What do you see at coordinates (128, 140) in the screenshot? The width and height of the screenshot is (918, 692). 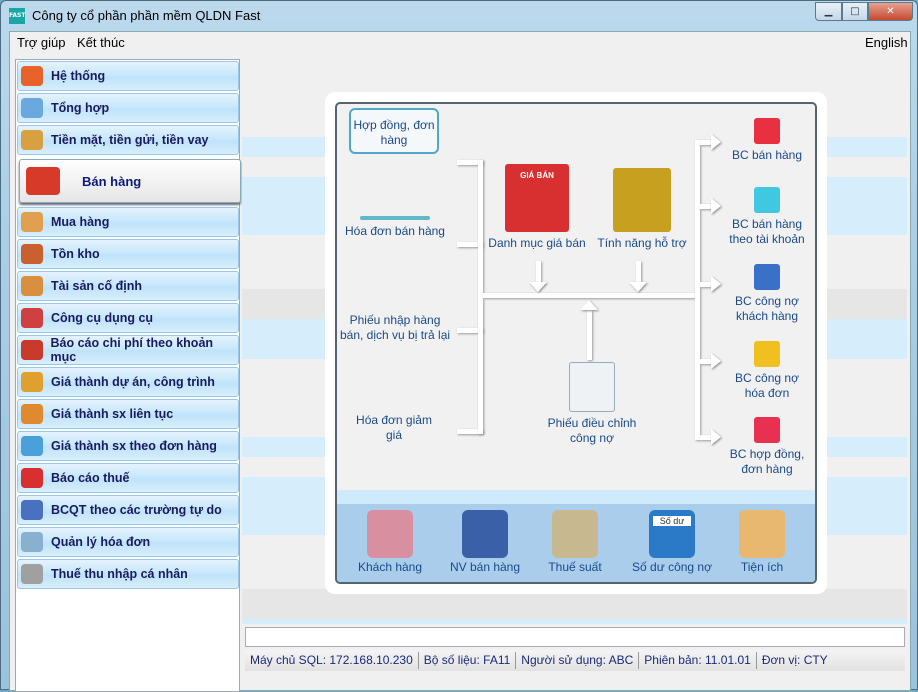 I see `sidebar-item: Tiền mặt, tiền gửi, tiền vay` at bounding box center [128, 140].